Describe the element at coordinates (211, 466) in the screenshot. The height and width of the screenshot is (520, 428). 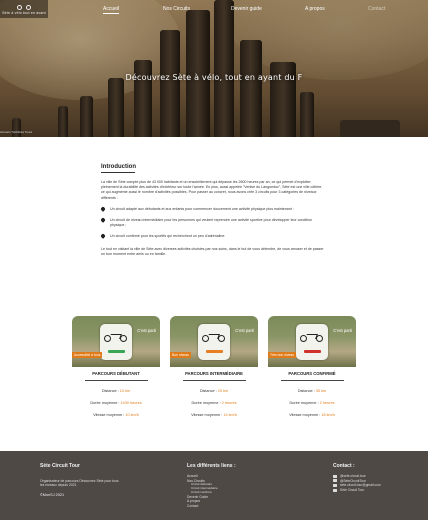
I see `footer-links-title: Les différents liens :` at that location.